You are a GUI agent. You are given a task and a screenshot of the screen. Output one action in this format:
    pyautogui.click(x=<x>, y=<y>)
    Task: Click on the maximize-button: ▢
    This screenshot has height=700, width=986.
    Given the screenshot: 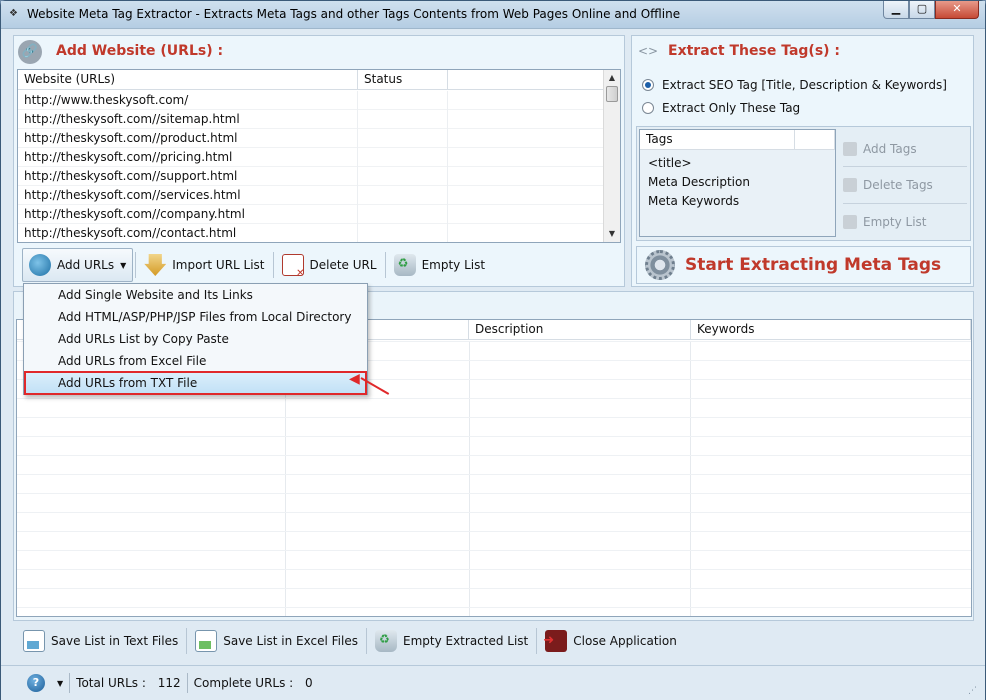 What is the action you would take?
    pyautogui.click(x=922, y=10)
    